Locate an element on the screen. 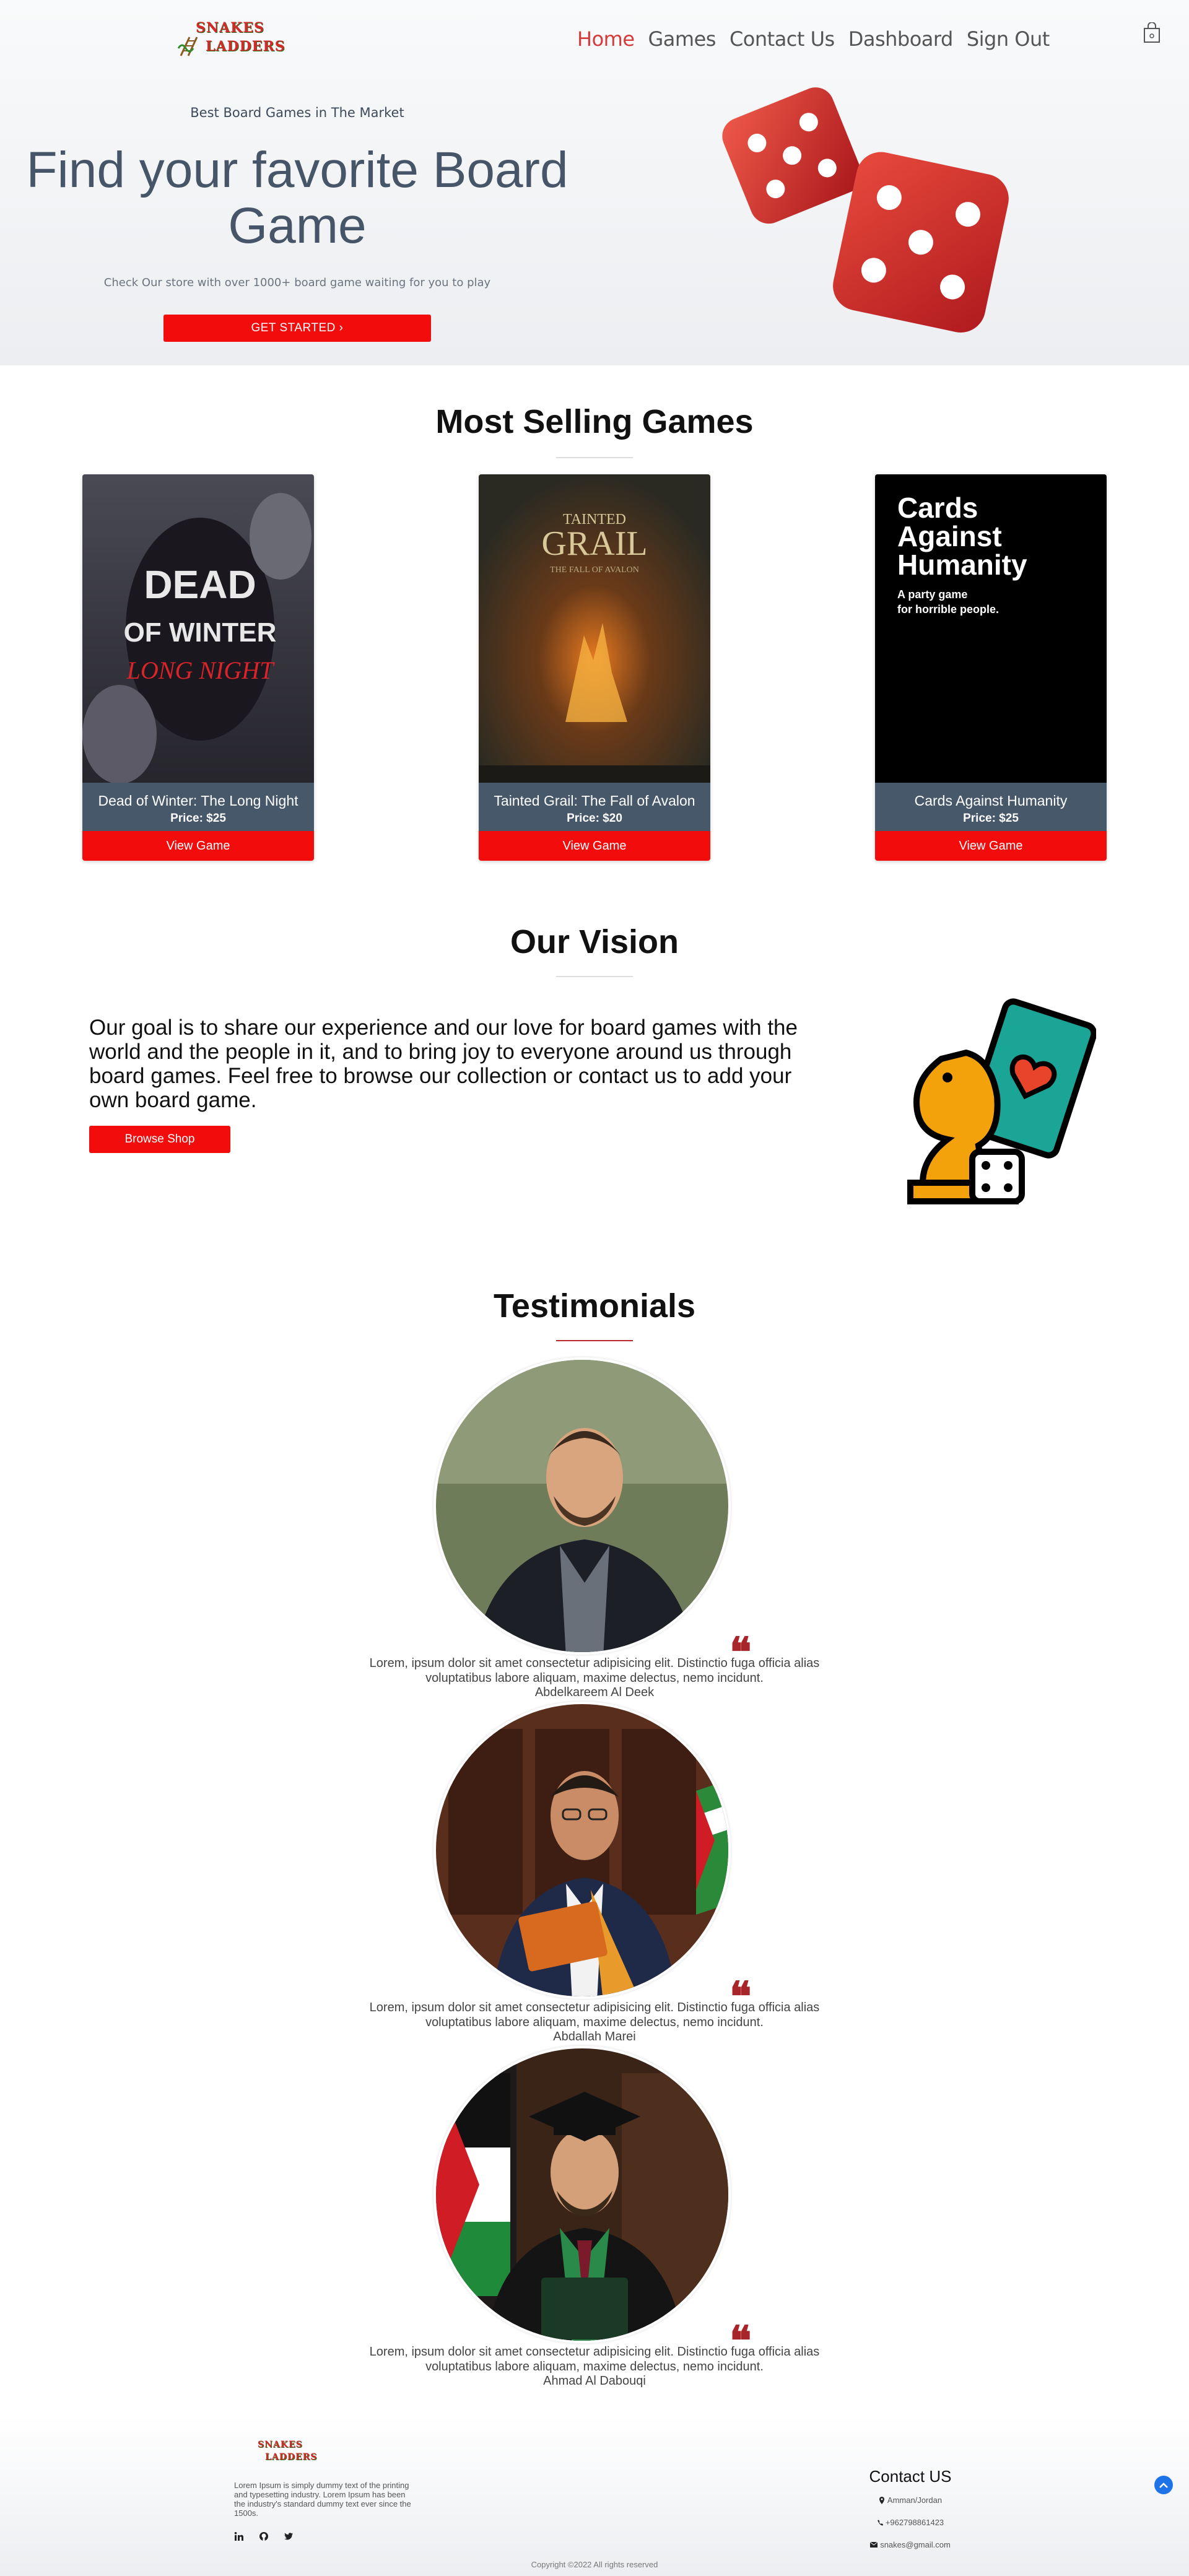 Image resolution: width=1189 pixels, height=2576 pixels. svg-text: Cards is located at coordinates (937, 508).